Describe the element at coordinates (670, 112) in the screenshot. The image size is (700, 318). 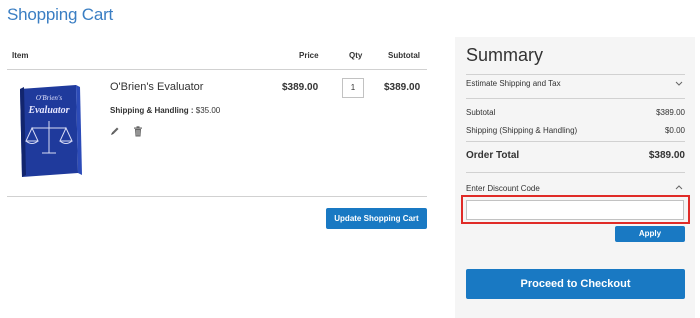
I see `subtotal-value: $389.00` at that location.